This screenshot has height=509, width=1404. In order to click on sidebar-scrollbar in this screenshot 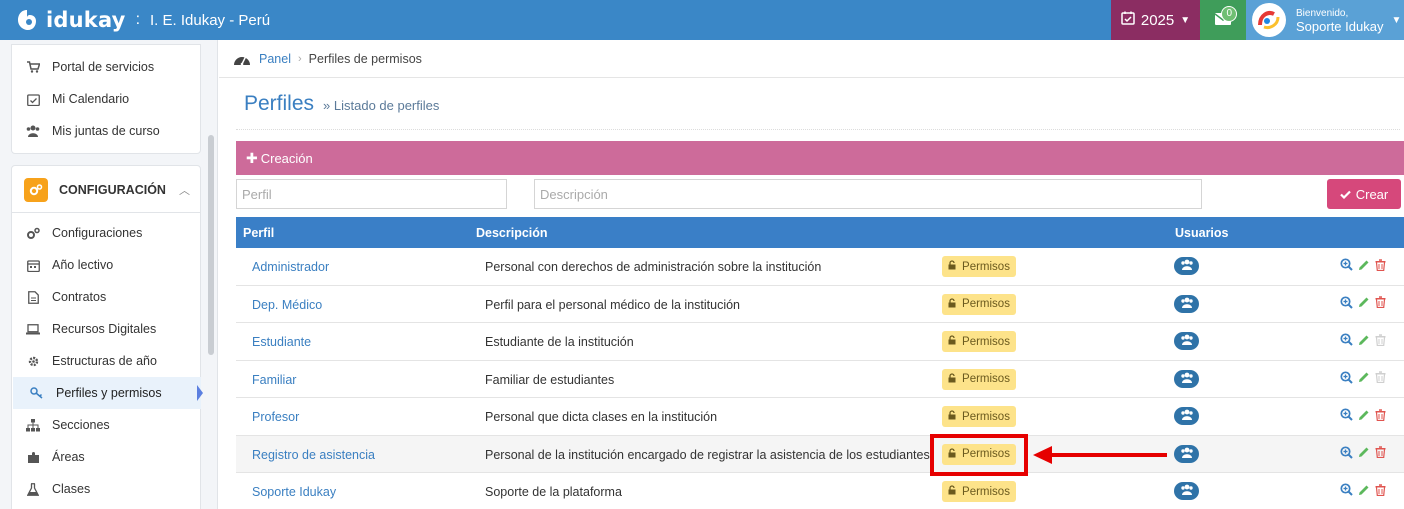, I will do `click(211, 245)`.